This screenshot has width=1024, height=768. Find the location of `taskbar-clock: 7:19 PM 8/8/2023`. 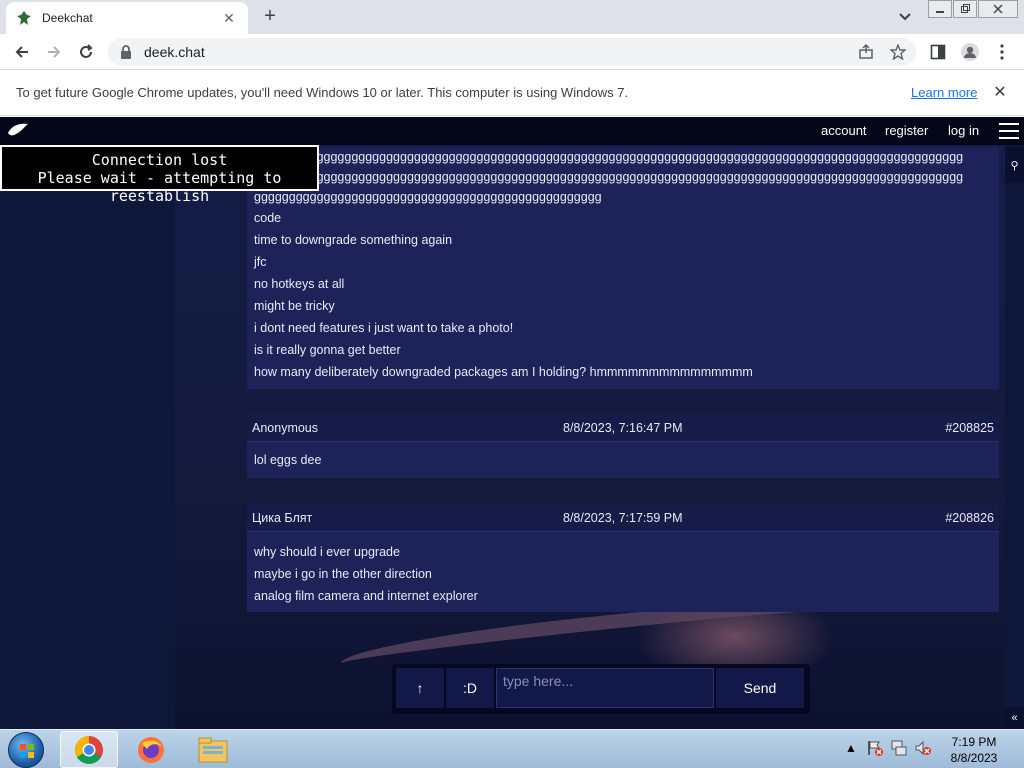

taskbar-clock: 7:19 PM 8/8/2023 is located at coordinates (974, 750).